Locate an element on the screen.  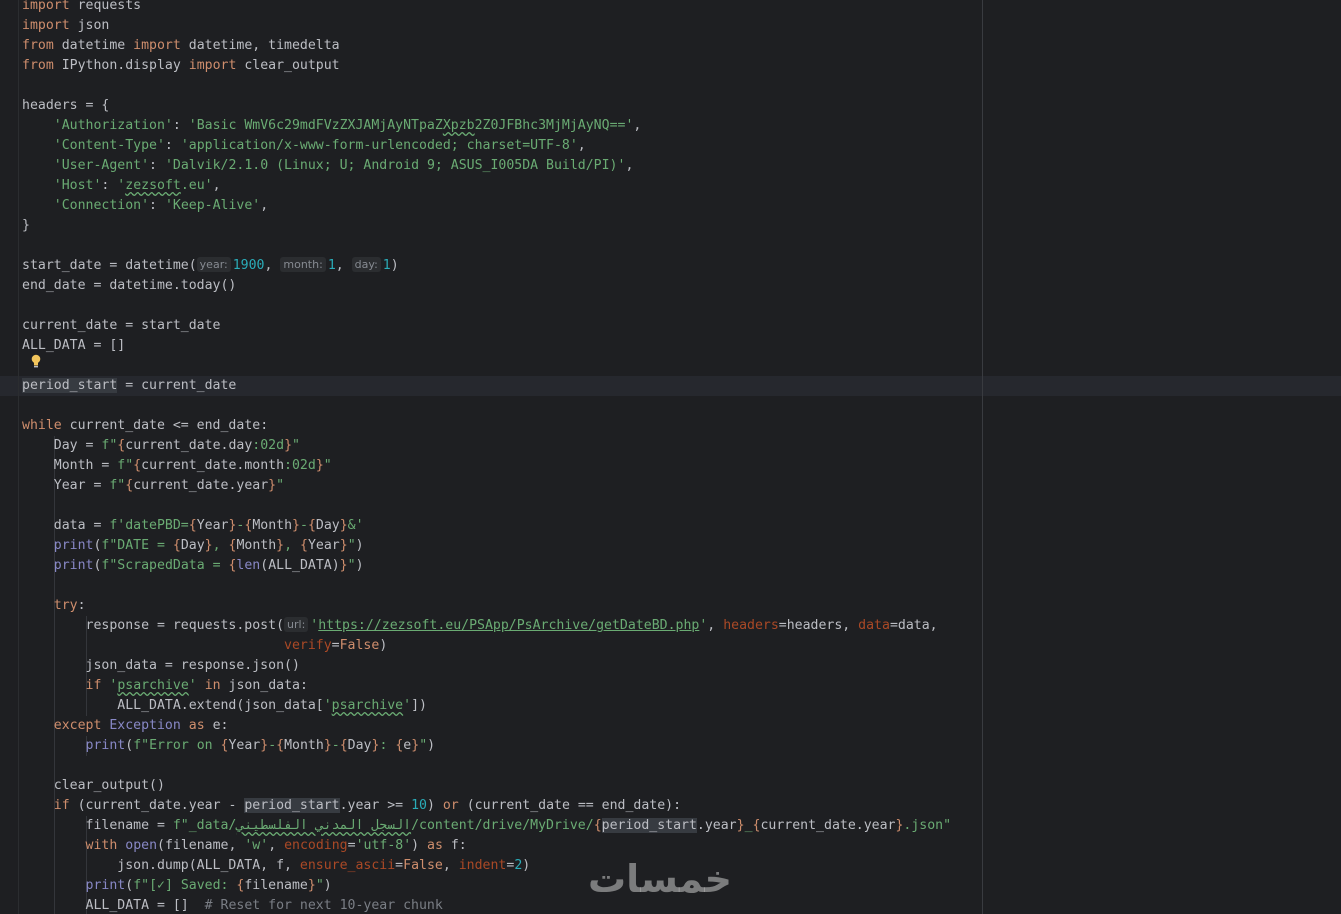
code-line-current: period_start = current_date is located at coordinates (129, 385).